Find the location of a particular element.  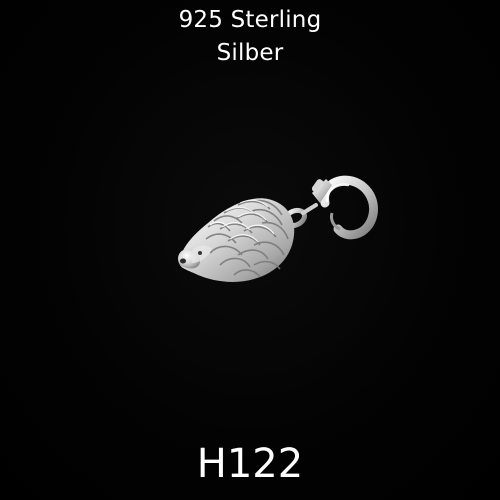

material-line-1: 925 Sterling is located at coordinates (250, 20).